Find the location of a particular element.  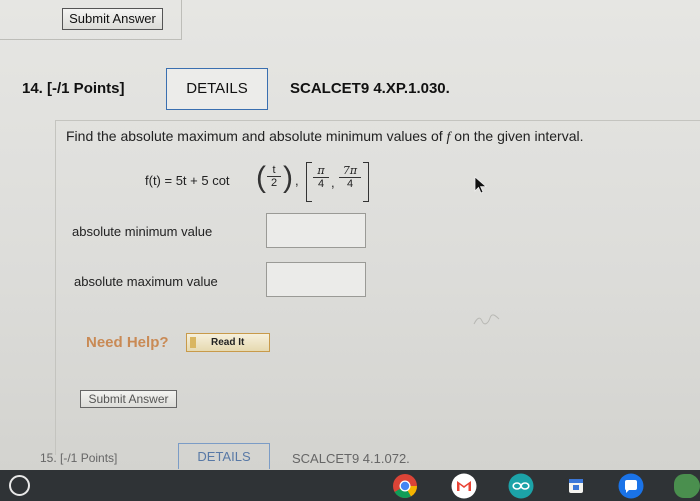

mouse-pointer-icon is located at coordinates (481, 185).